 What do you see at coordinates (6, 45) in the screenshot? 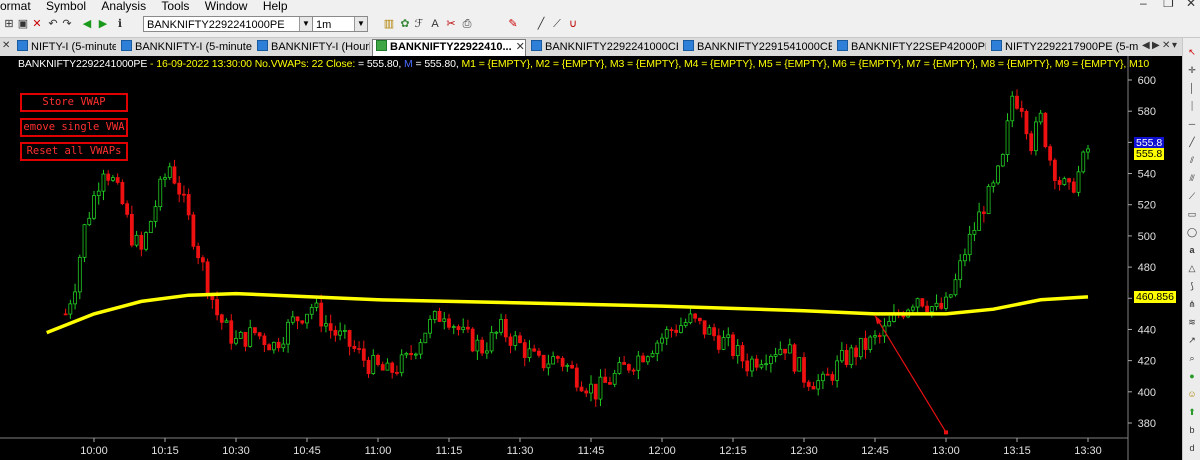
I see `tab-close-icon: ✕` at bounding box center [6, 45].